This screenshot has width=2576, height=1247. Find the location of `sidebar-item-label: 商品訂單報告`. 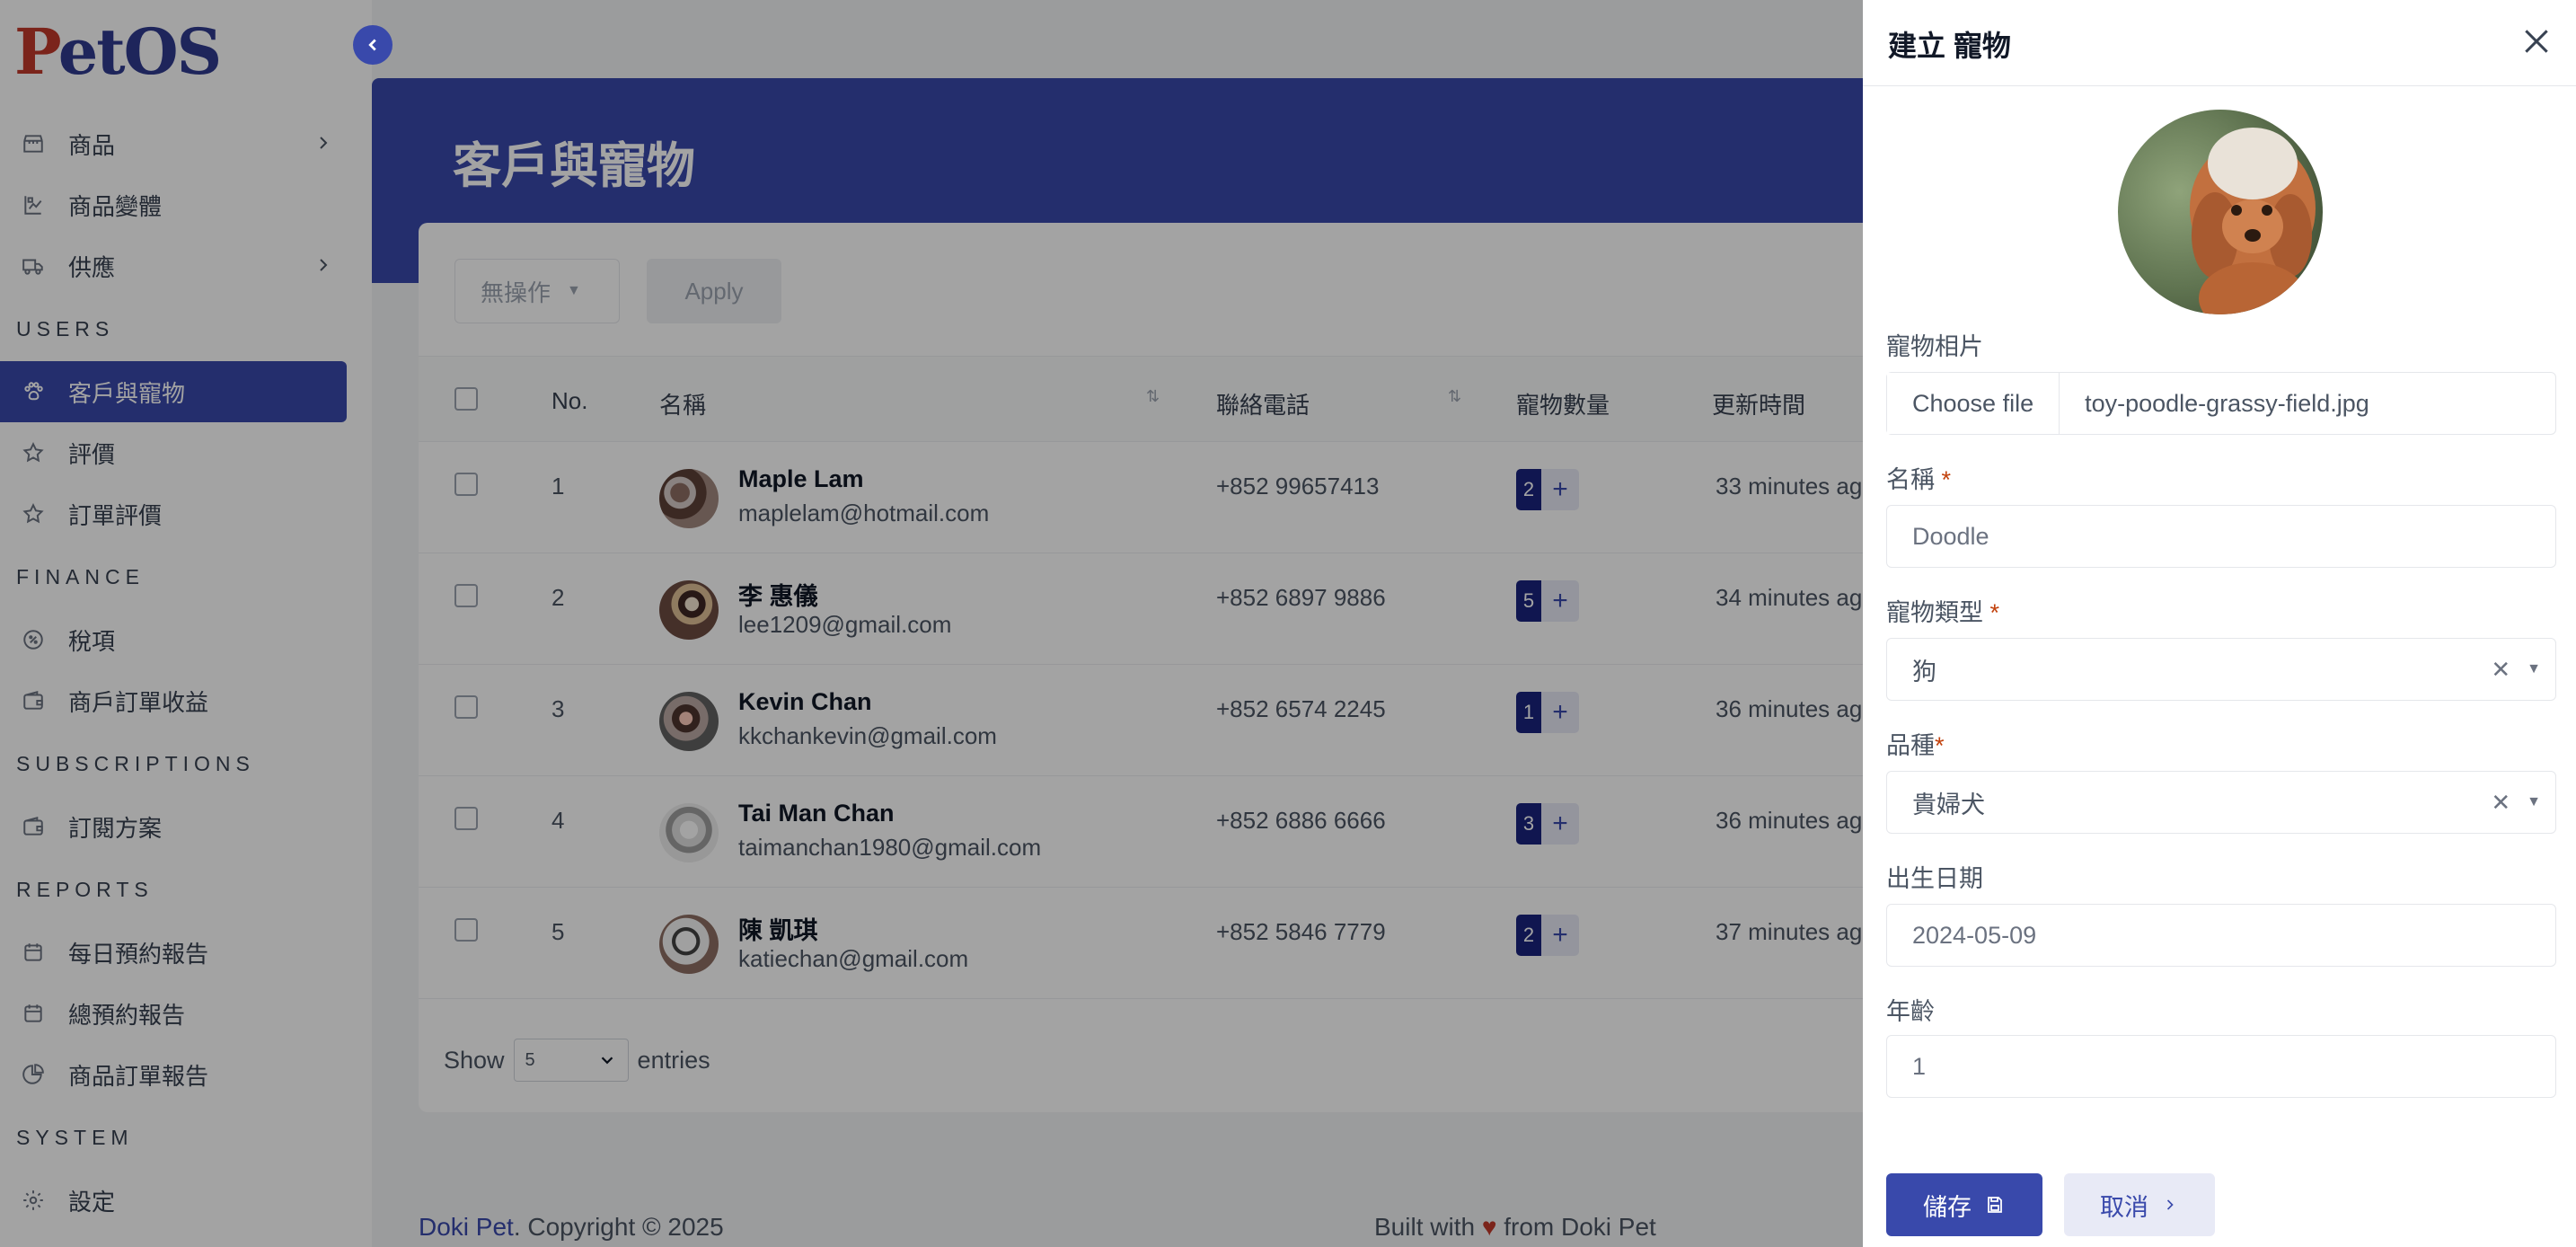

sidebar-item-label: 商品訂單報告 is located at coordinates (138, 1076).